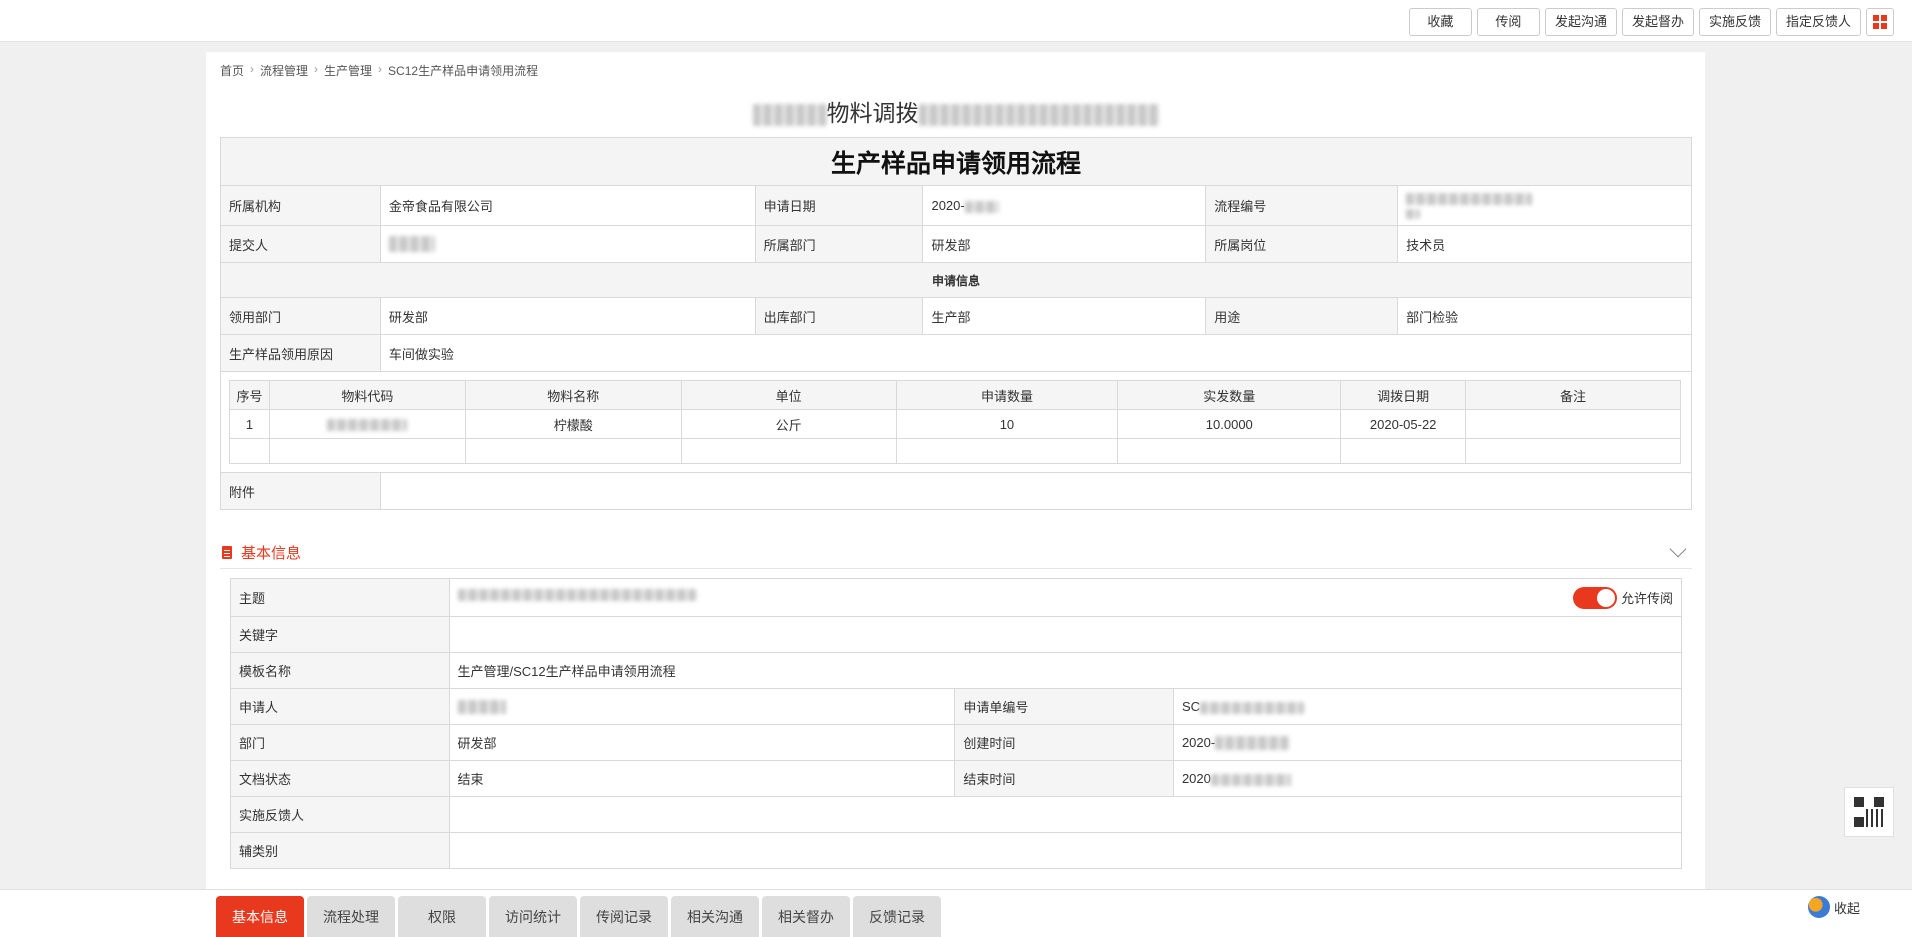 The height and width of the screenshot is (937, 1912). Describe the element at coordinates (567, 205) in the screenshot. I see `org-value: 金帝食品有限公司` at that location.